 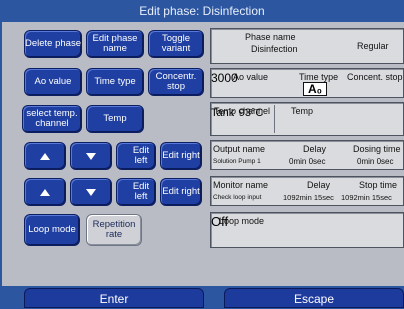 I want to click on stop-time-value: 1092min 15sec, so click(x=366, y=197).